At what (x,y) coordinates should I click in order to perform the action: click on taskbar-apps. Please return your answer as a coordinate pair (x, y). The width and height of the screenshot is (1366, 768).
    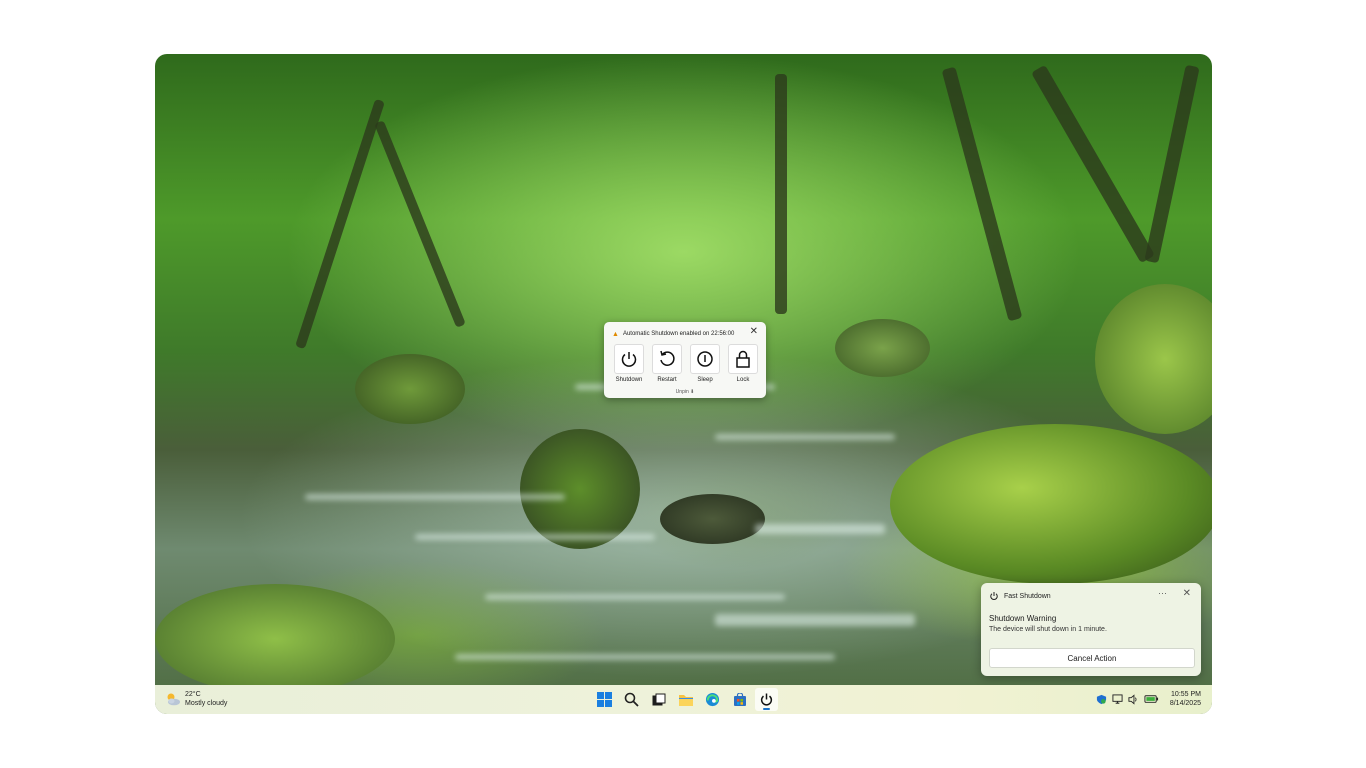
    Looking at the image, I should click on (687, 699).